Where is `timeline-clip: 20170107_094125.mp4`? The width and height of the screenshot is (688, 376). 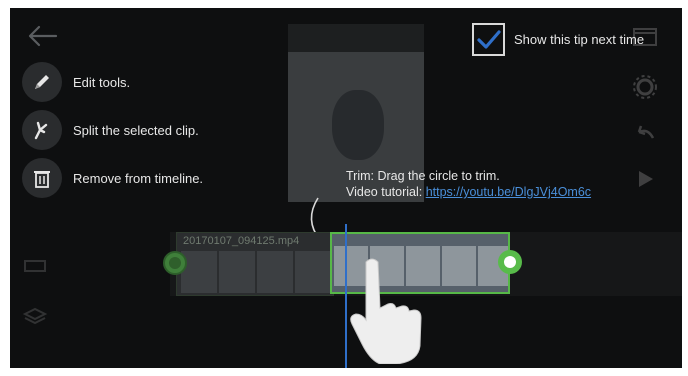
timeline-clip: 20170107_094125.mp4 is located at coordinates (255, 264).